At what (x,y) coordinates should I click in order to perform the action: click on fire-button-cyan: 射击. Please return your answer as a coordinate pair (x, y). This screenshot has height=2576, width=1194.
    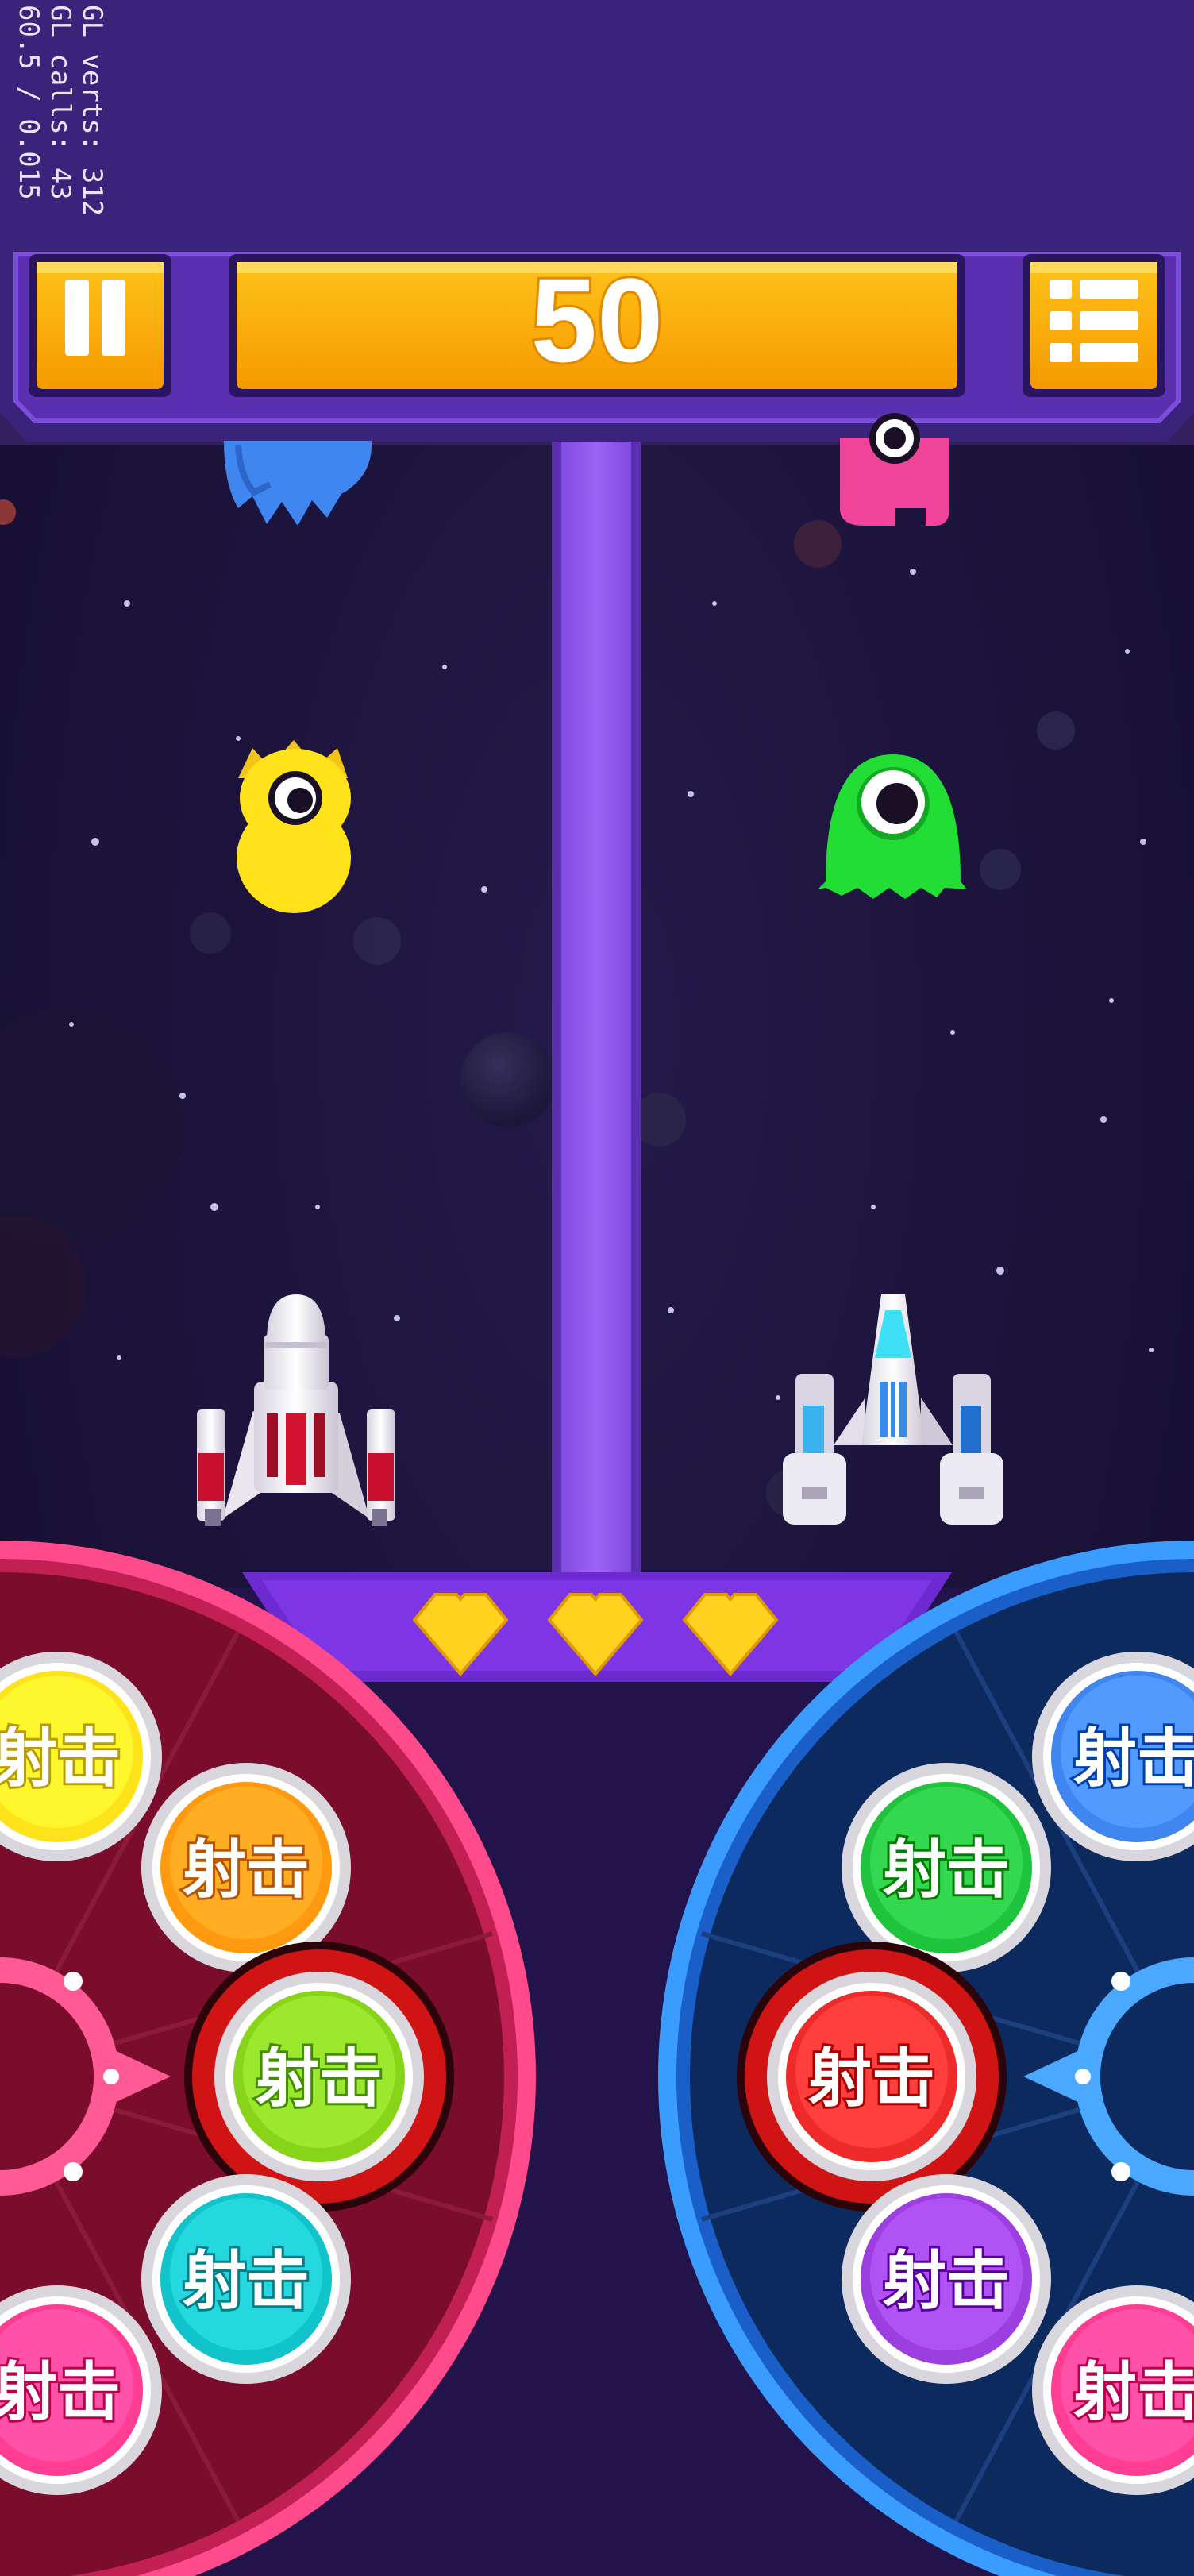
    Looking at the image, I should click on (246, 2279).